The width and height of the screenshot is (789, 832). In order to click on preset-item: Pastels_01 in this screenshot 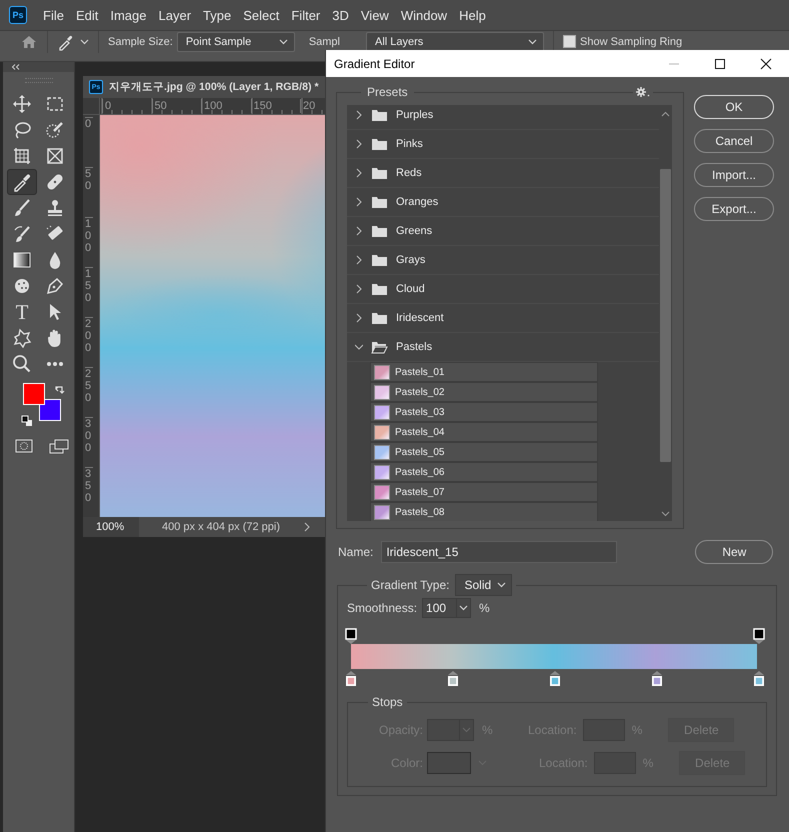, I will do `click(484, 372)`.